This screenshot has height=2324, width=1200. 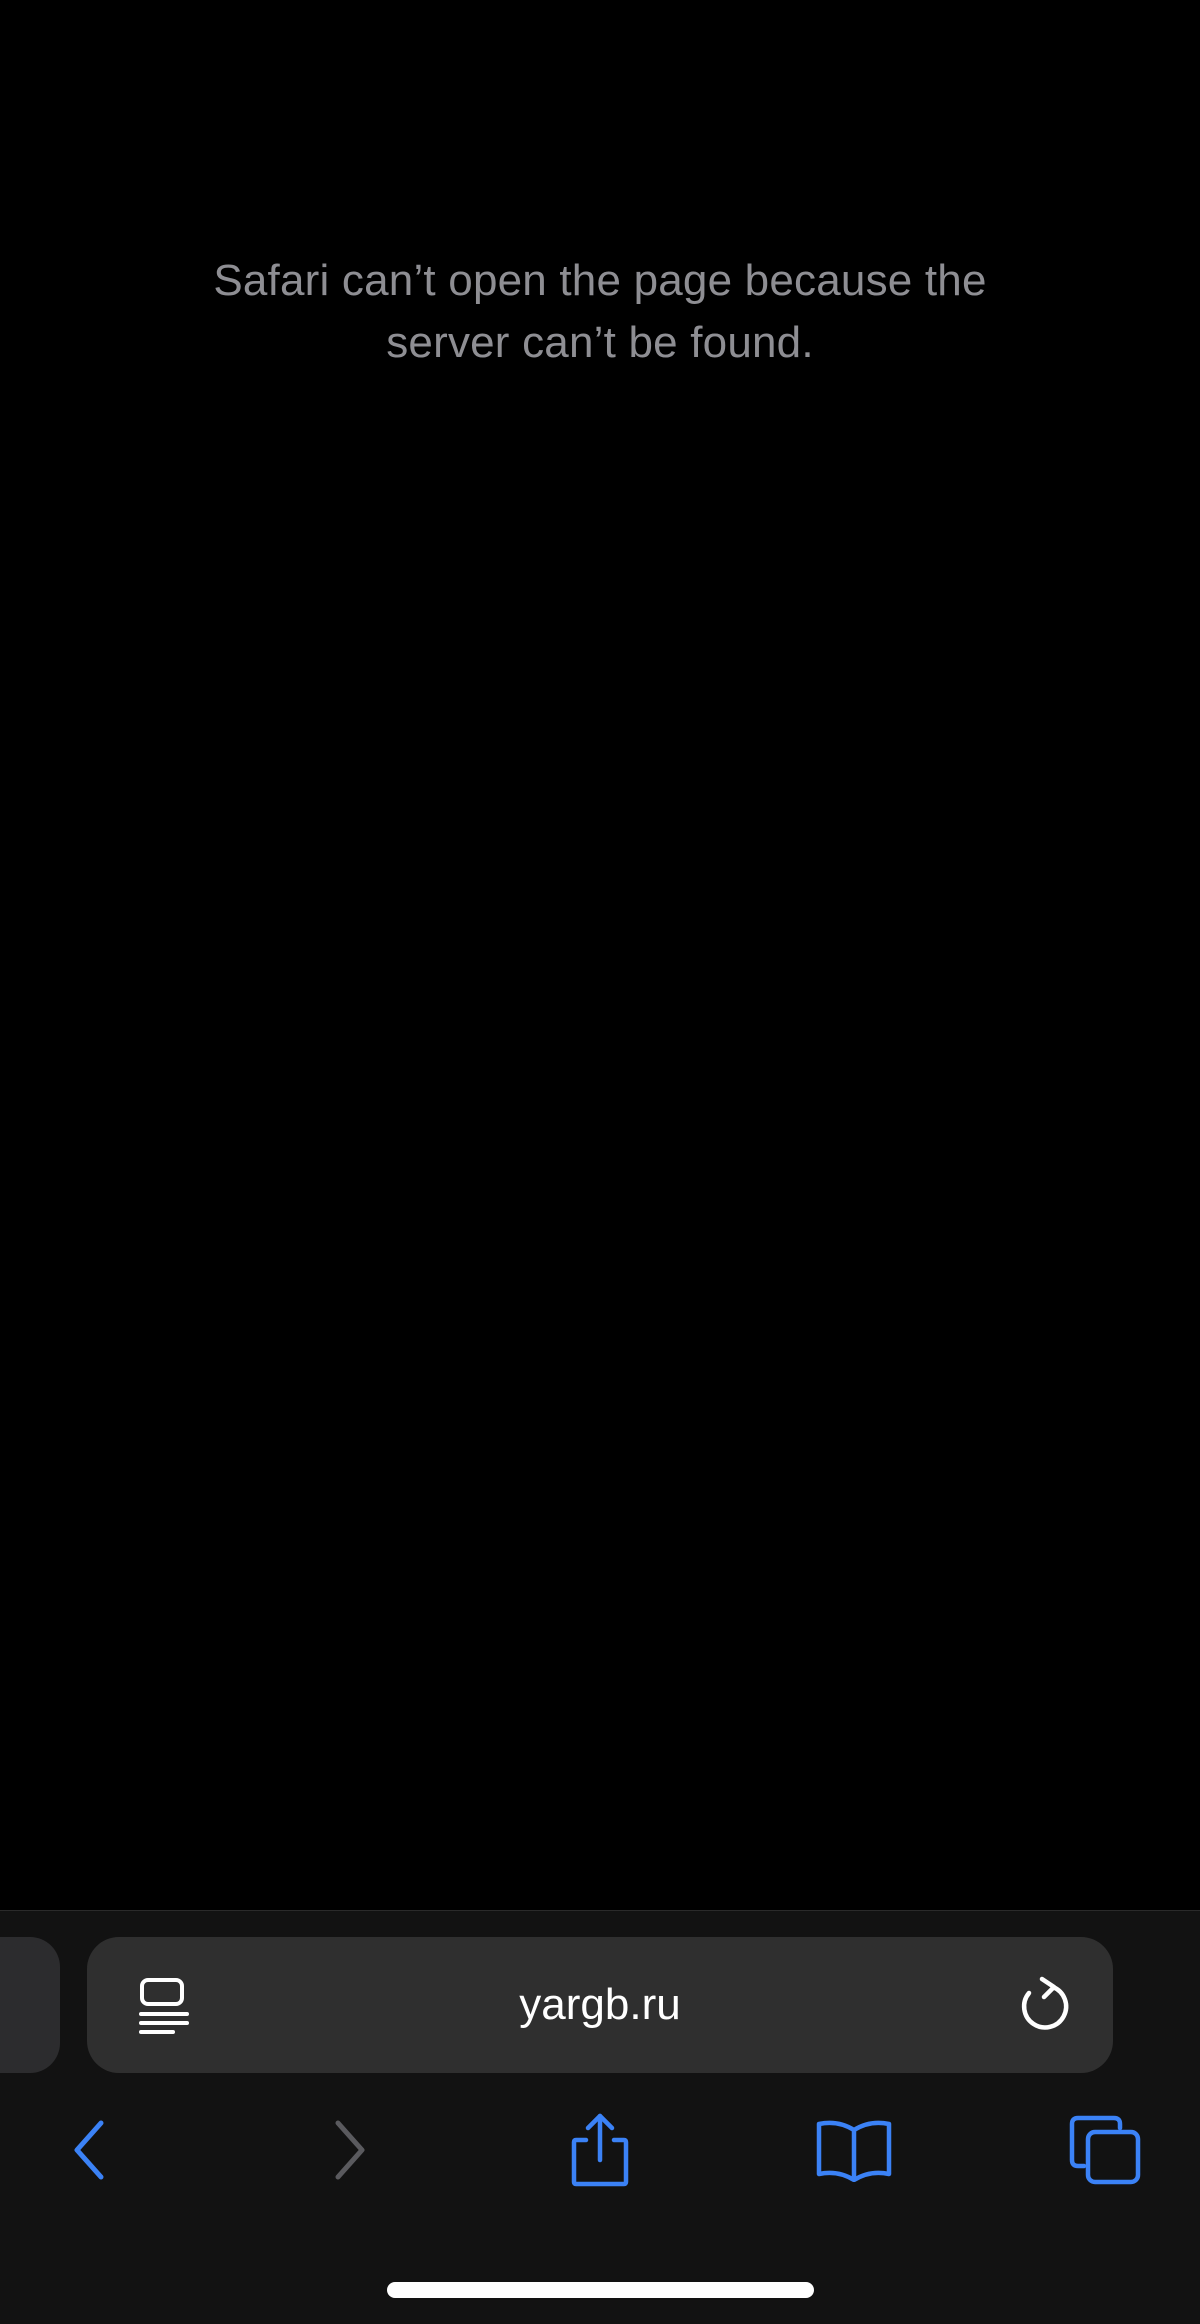 I want to click on url-text: yargb.ru, so click(x=600, y=2005).